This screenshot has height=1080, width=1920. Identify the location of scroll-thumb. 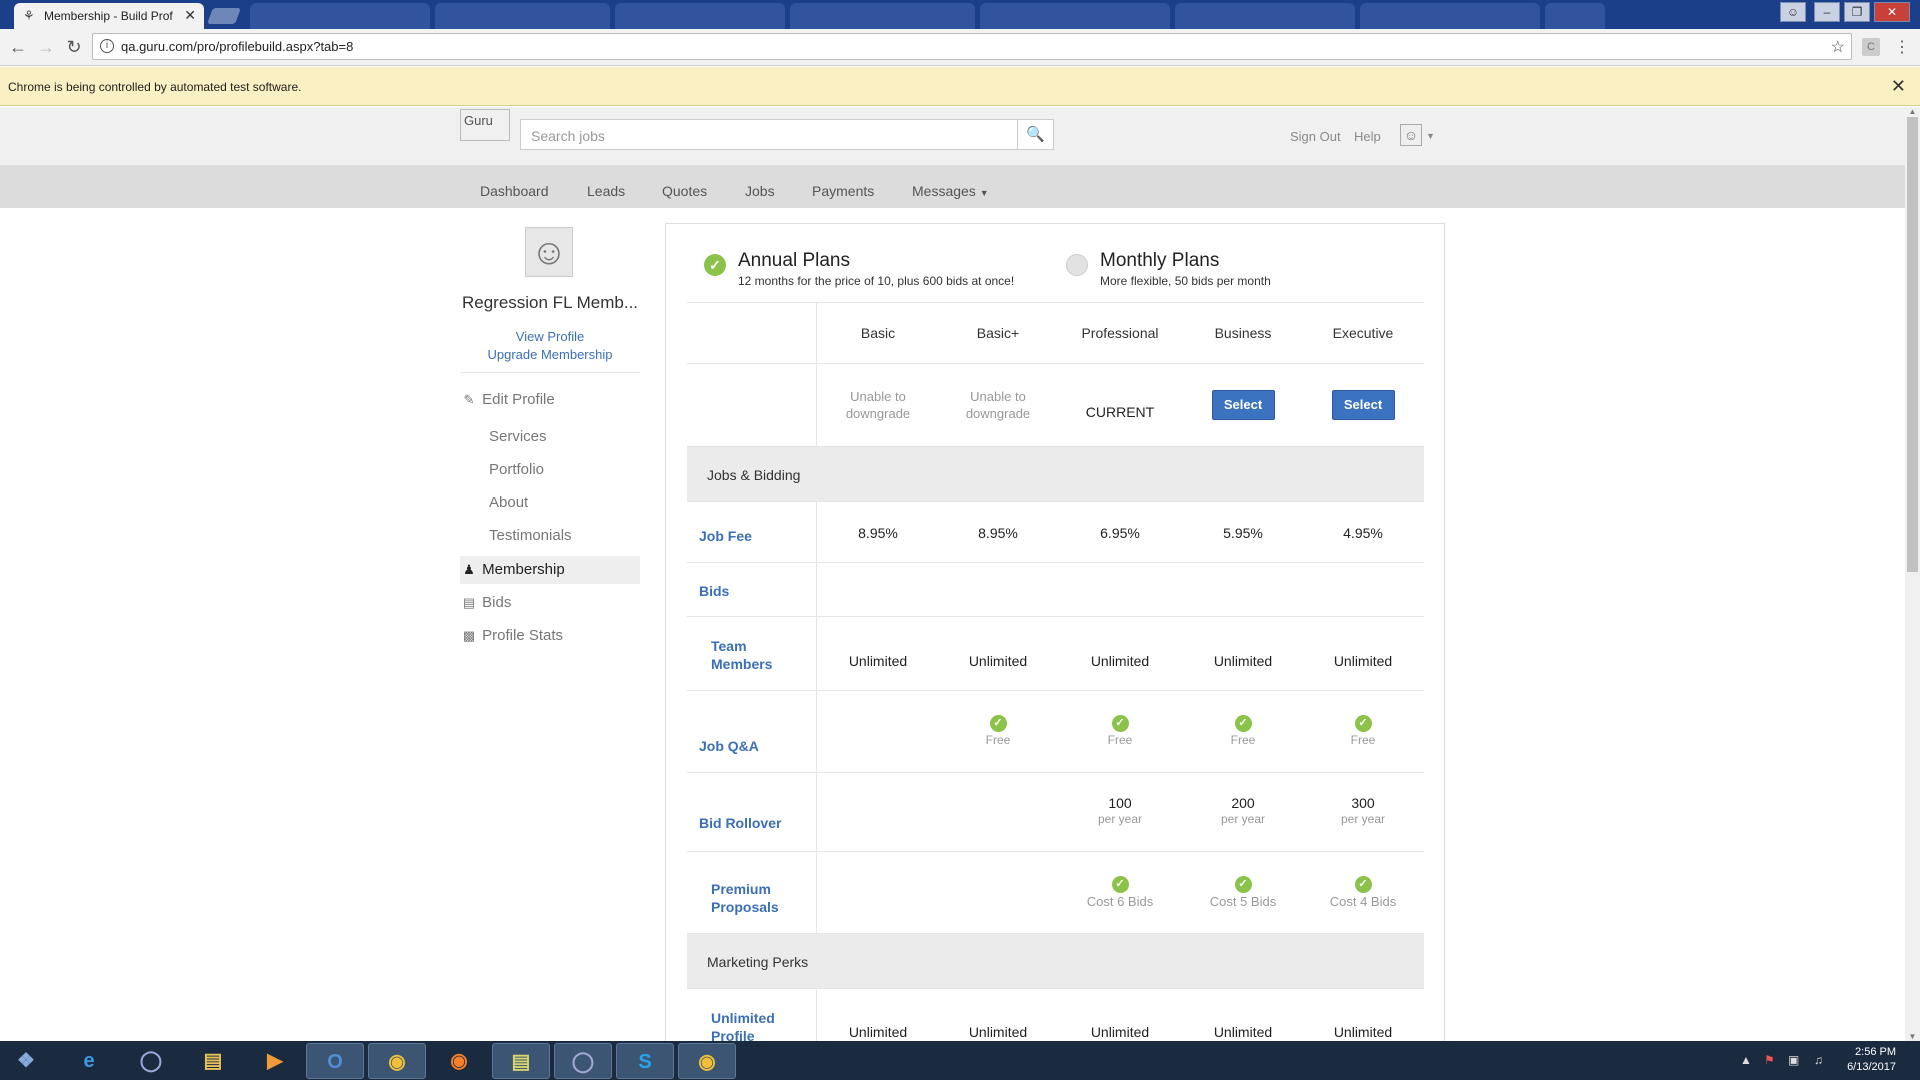
(1912, 344).